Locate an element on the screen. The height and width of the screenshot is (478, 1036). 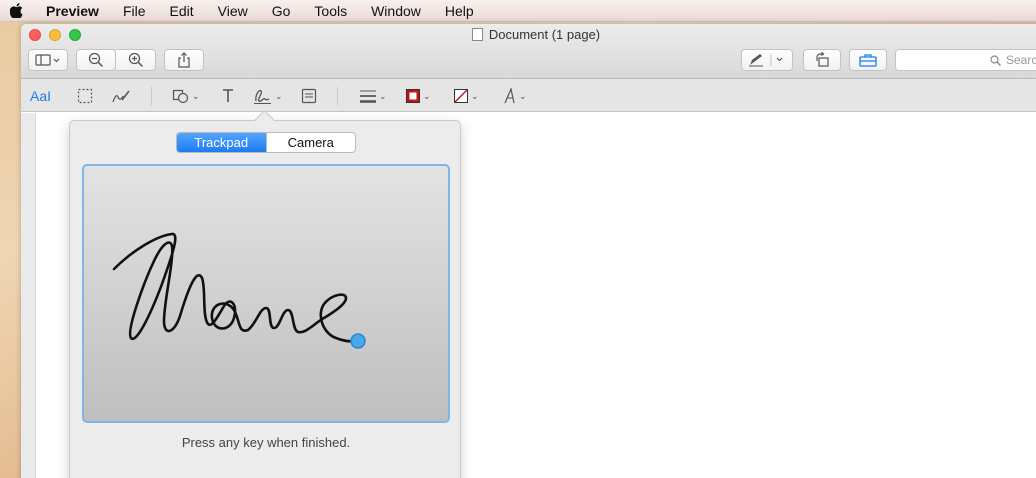
tab-camera: Camera is located at coordinates (310, 142).